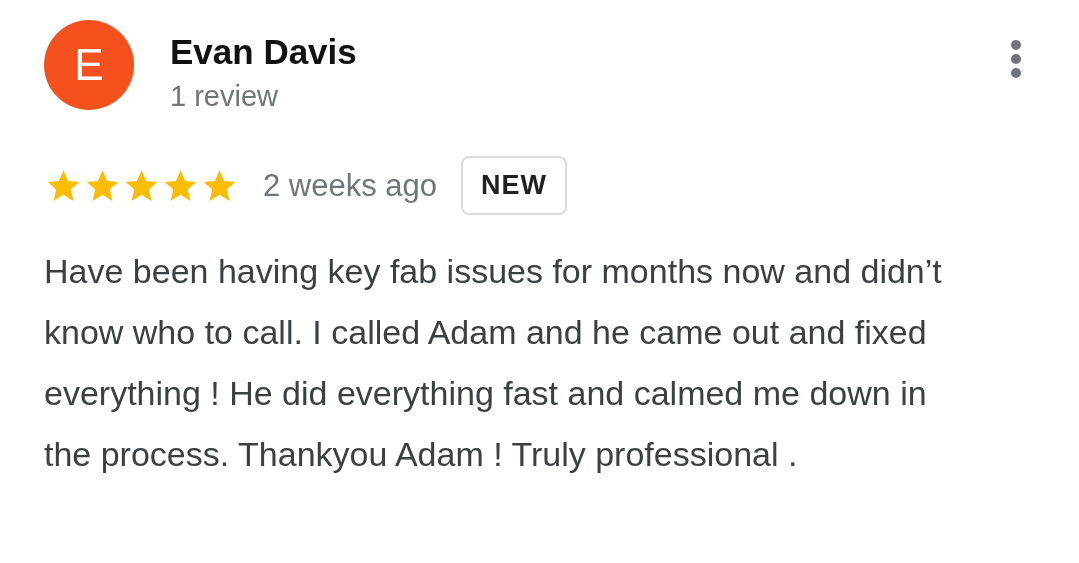  I want to click on review-count: 1 review, so click(224, 96).